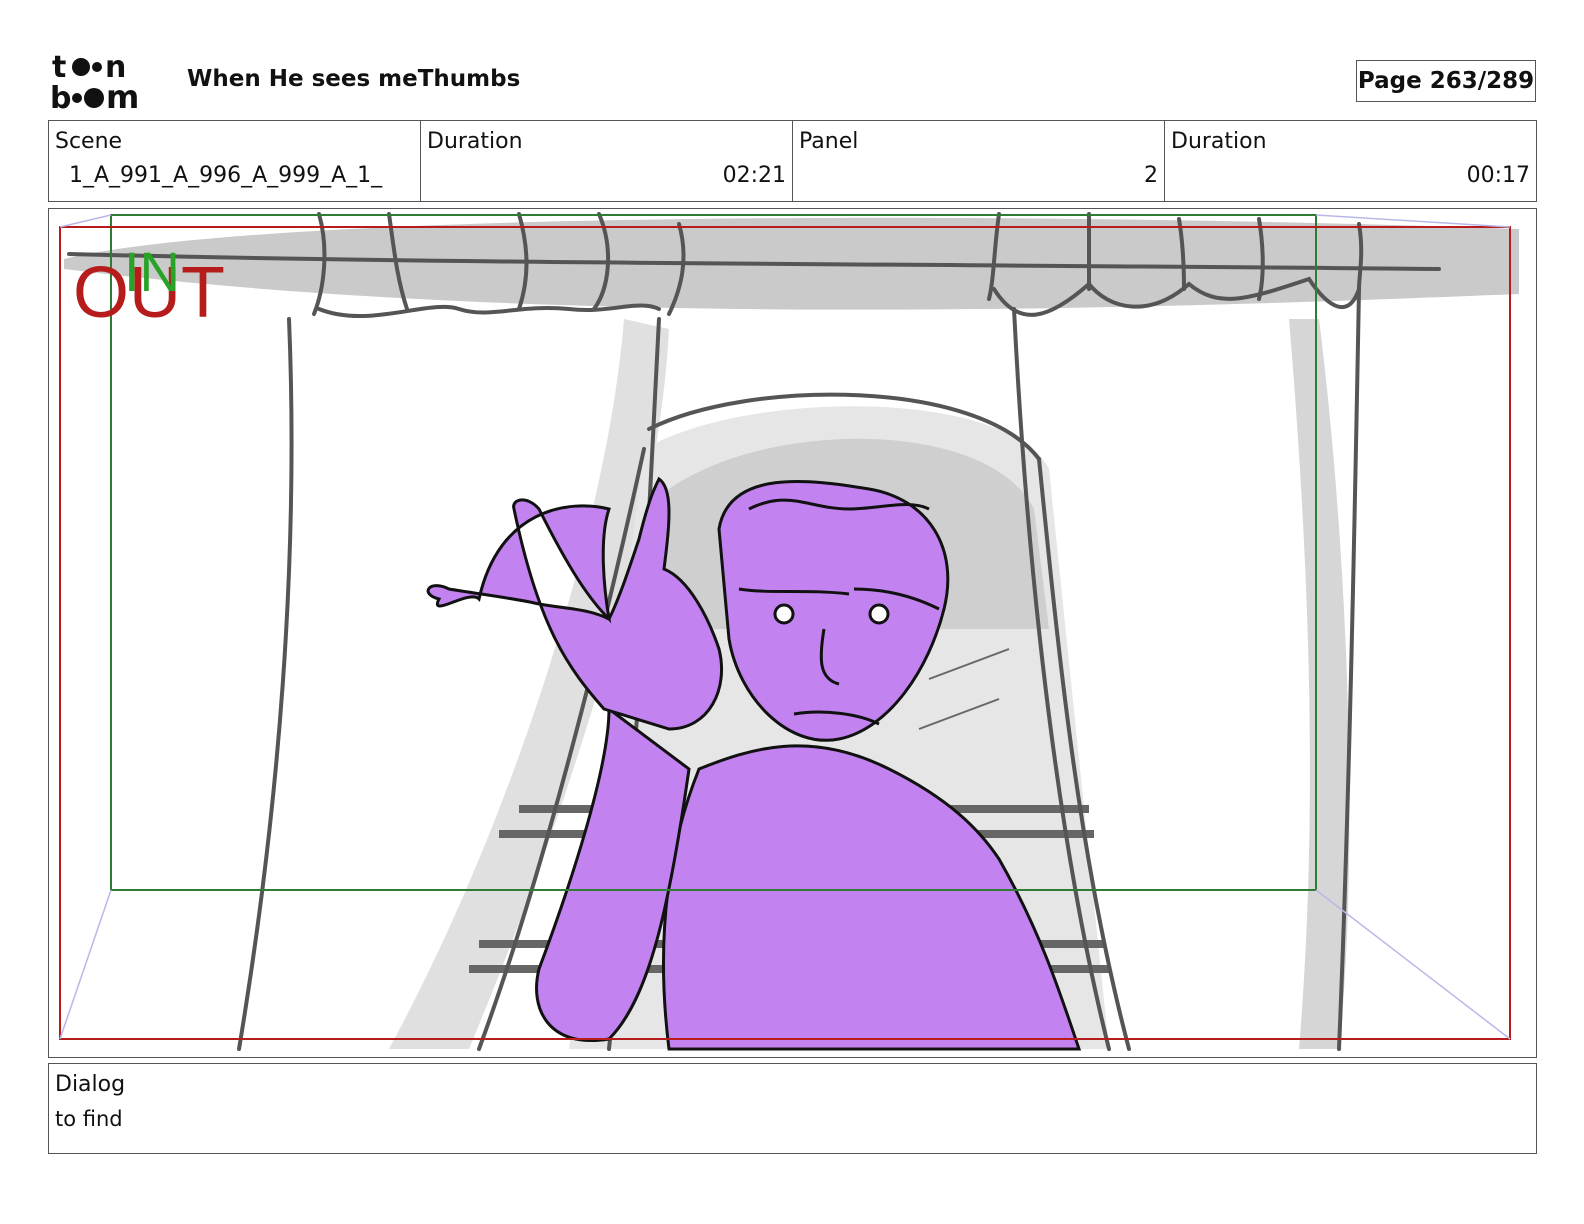 The width and height of the screenshot is (1584, 1224). Describe the element at coordinates (1219, 141) in the screenshot. I see `panel-duration-label: Duration` at that location.